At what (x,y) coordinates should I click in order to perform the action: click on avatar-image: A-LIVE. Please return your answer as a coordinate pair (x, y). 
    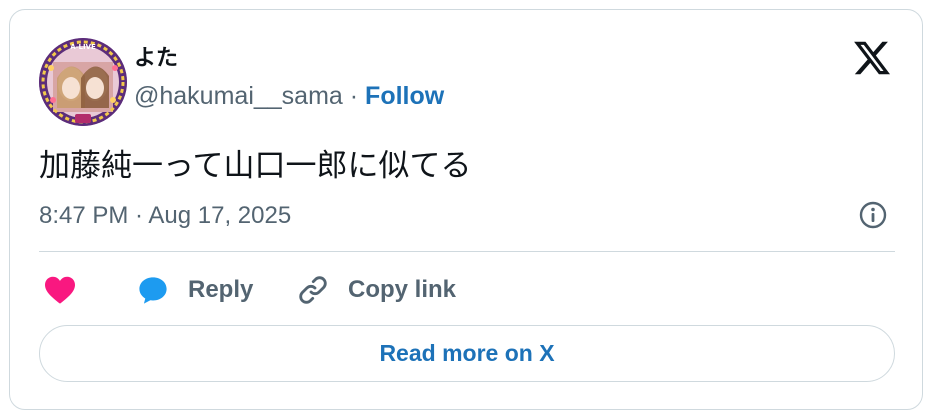
    Looking at the image, I should click on (83, 82).